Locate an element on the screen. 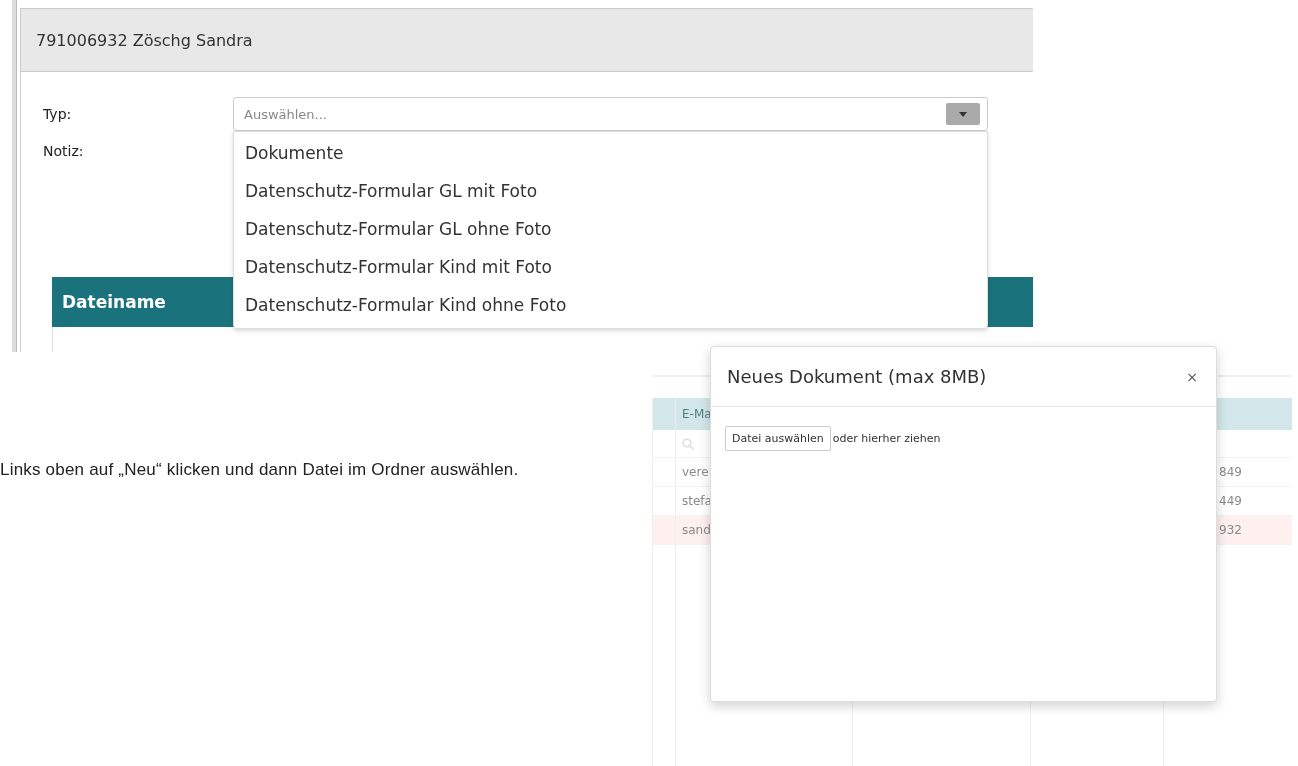  search-icon is located at coordinates (688, 443).